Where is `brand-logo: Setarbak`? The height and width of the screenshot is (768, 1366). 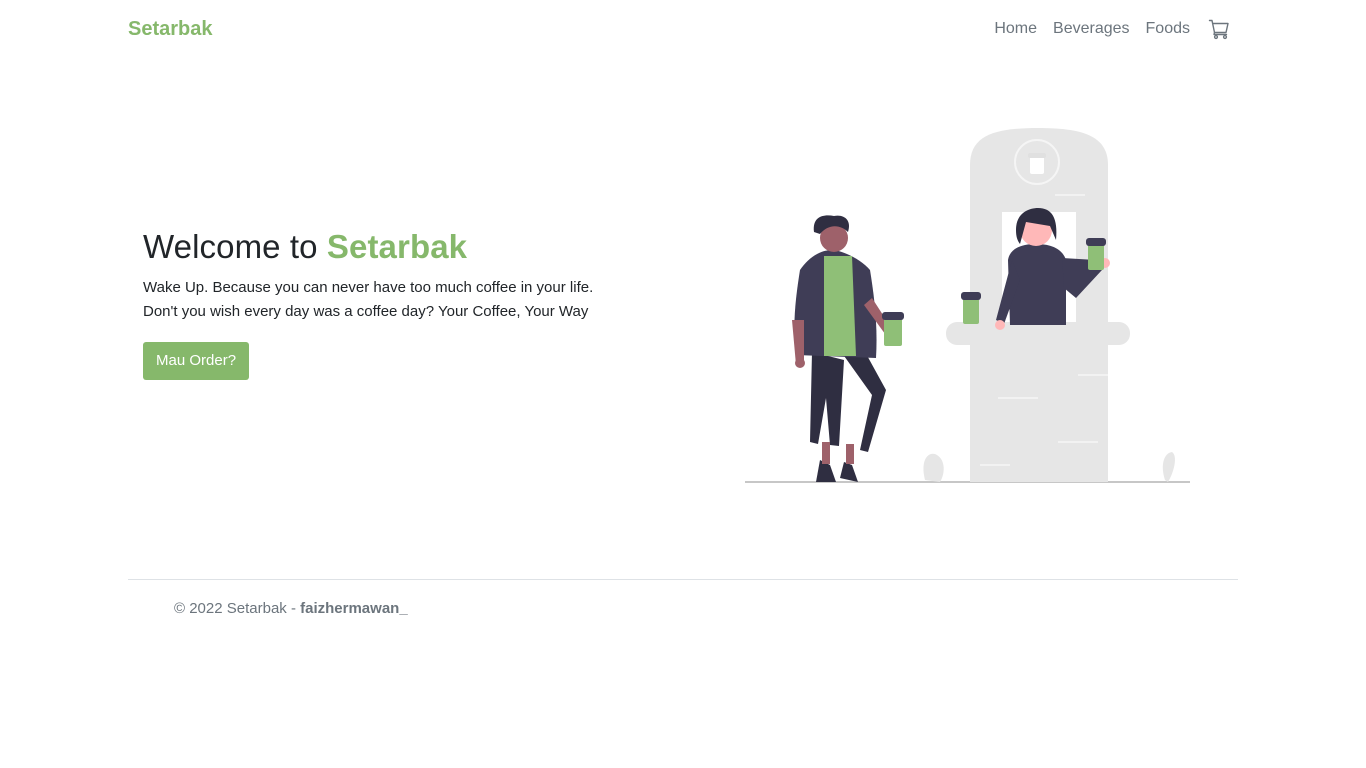
brand-logo: Setarbak is located at coordinates (170, 29).